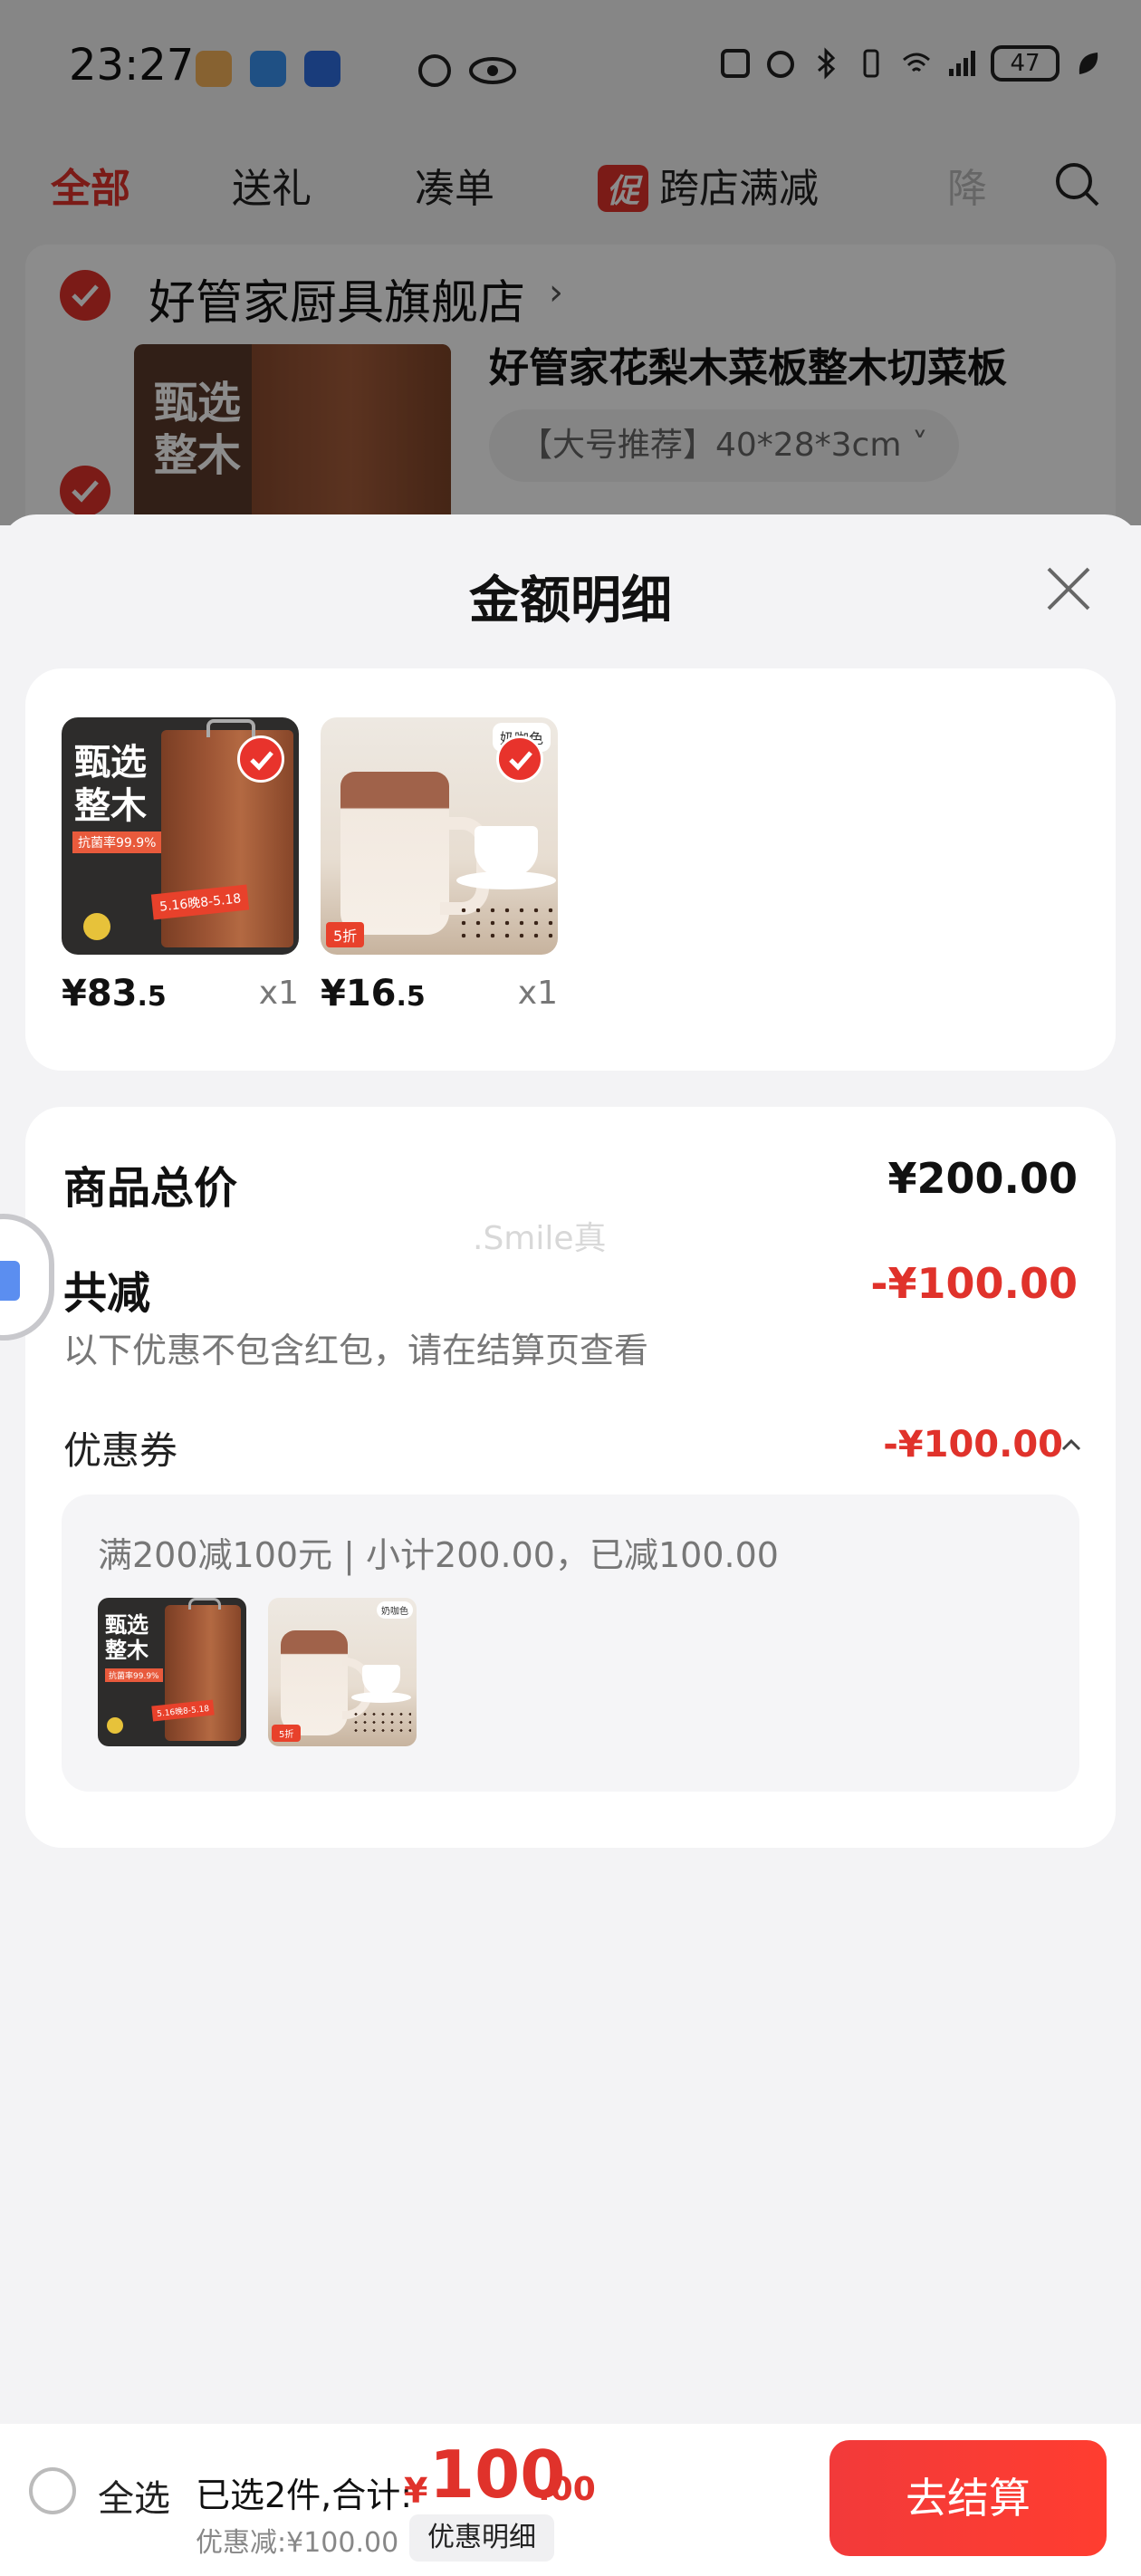 The height and width of the screenshot is (2576, 1141). Describe the element at coordinates (438, 1555) in the screenshot. I see `coupon-desc: 满200减100元 | 小计200.00，已减100.00` at that location.